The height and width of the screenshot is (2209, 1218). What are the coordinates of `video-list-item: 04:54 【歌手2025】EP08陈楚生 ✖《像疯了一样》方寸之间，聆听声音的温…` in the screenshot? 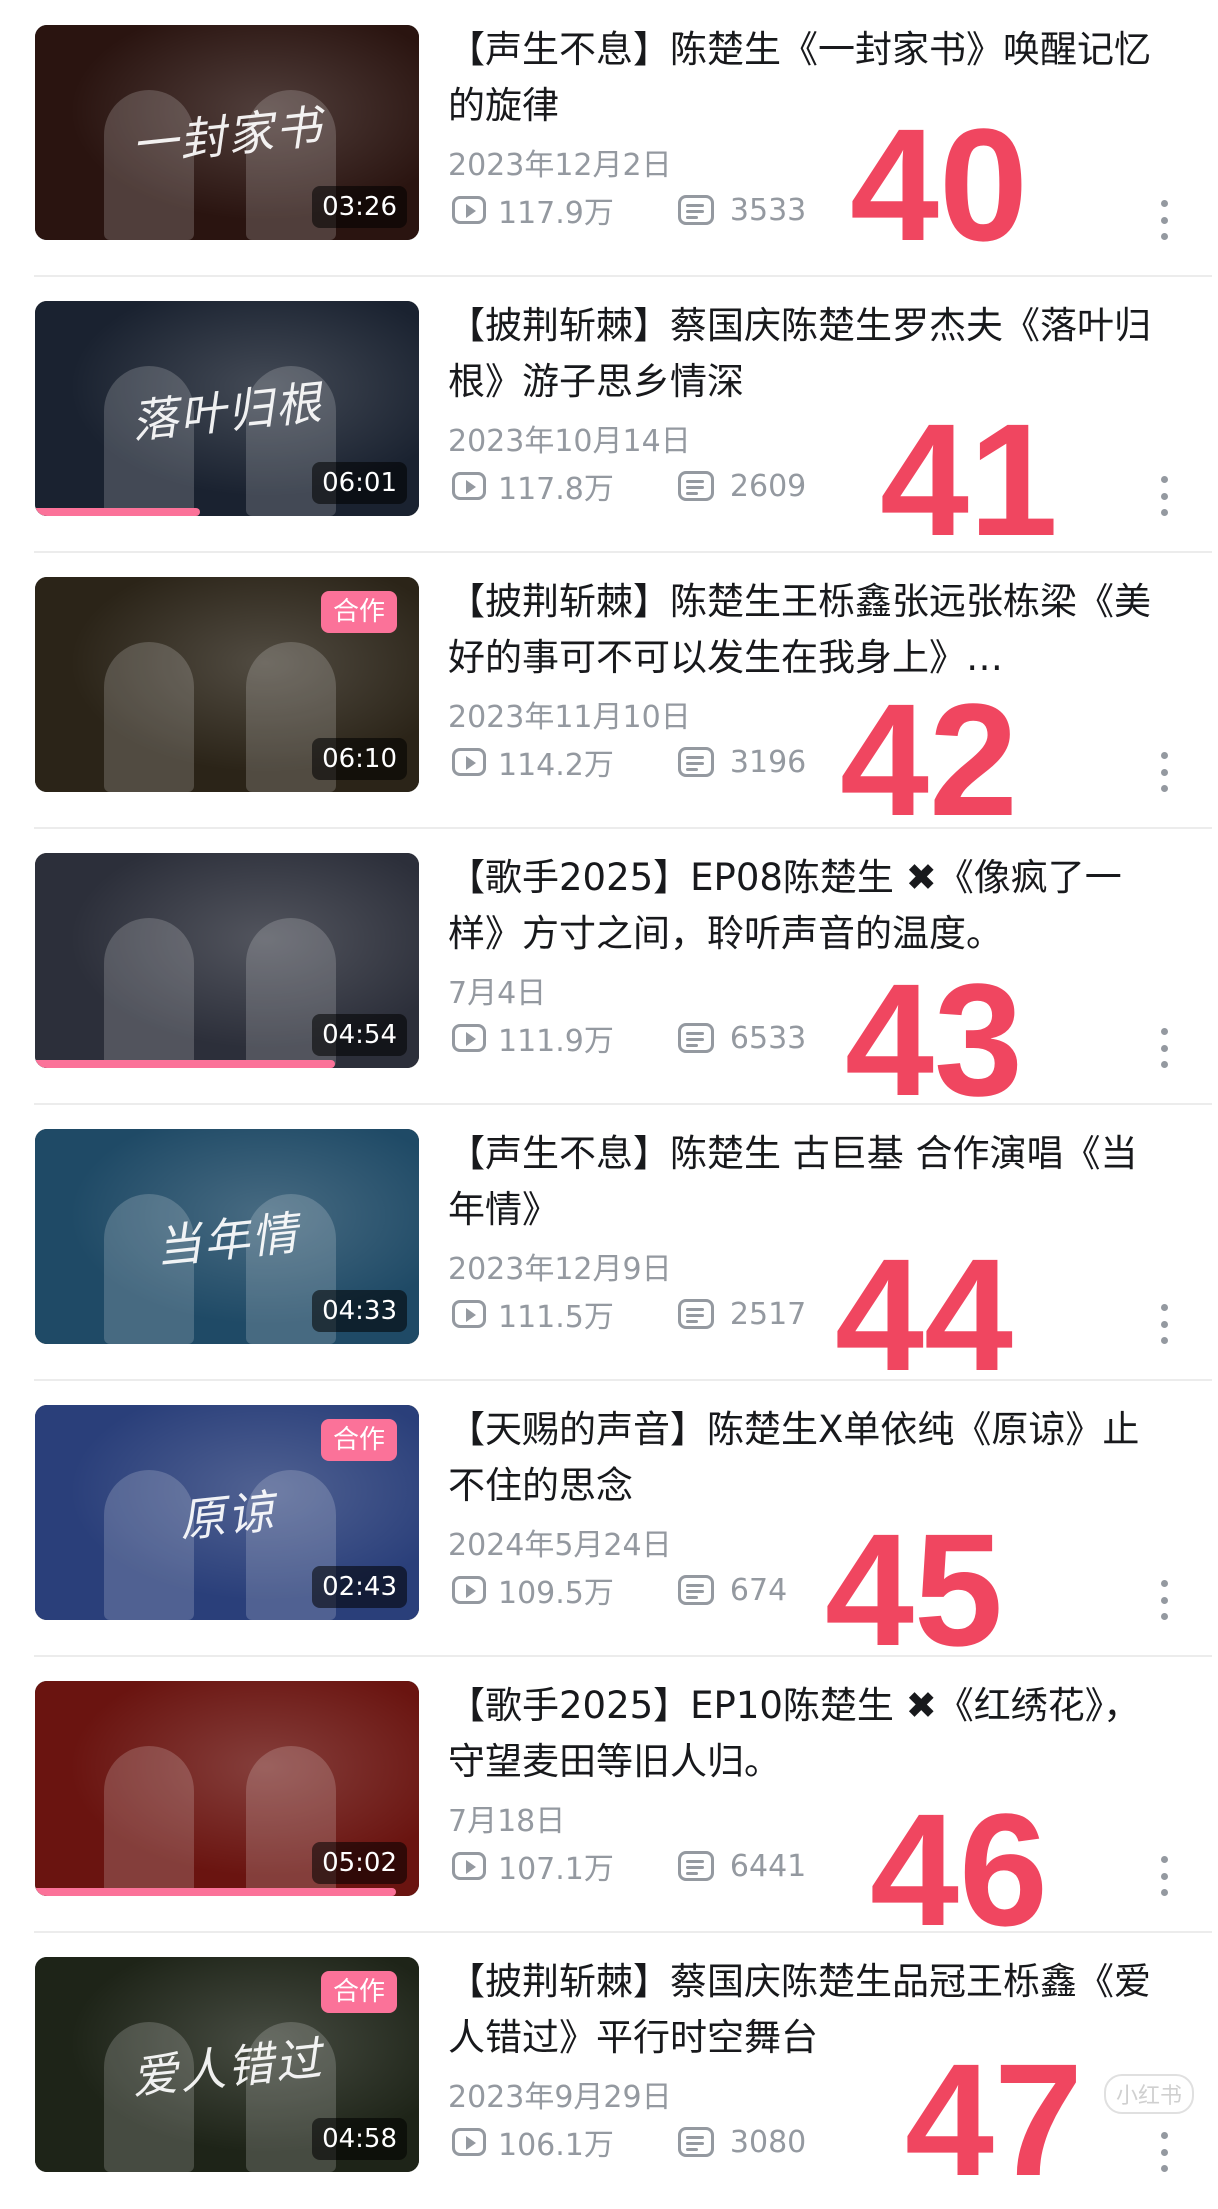 It's located at (609, 966).